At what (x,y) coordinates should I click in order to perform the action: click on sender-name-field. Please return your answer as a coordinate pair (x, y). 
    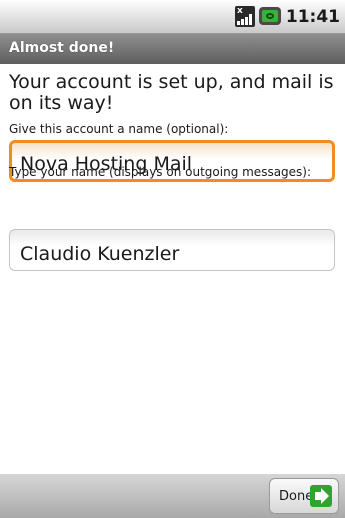
    Looking at the image, I should click on (172, 250).